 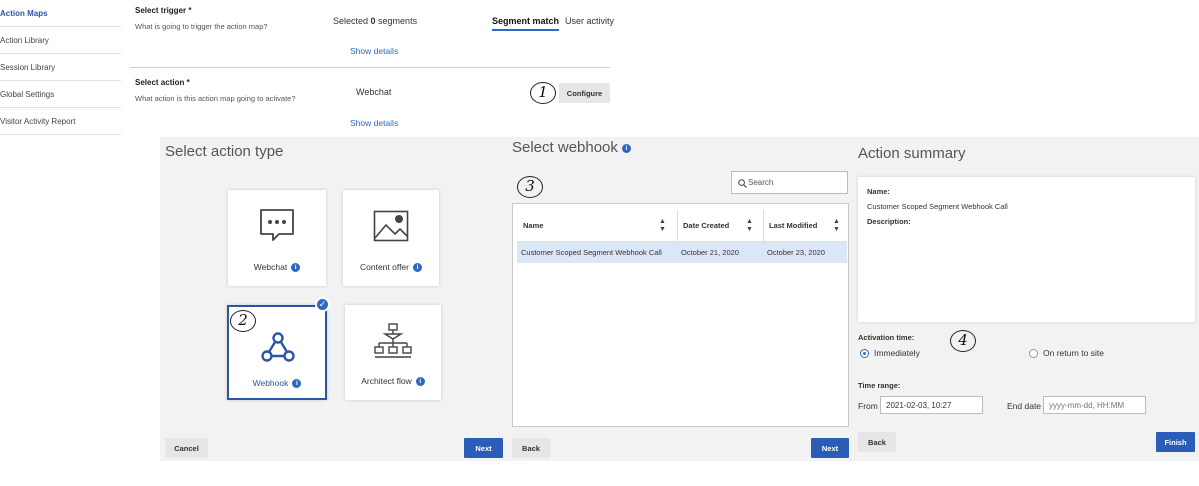 I want to click on table-header: Name ▲ ▼ Date Created ▲ ▼ Last Modified ▲ ▼, so click(x=682, y=226).